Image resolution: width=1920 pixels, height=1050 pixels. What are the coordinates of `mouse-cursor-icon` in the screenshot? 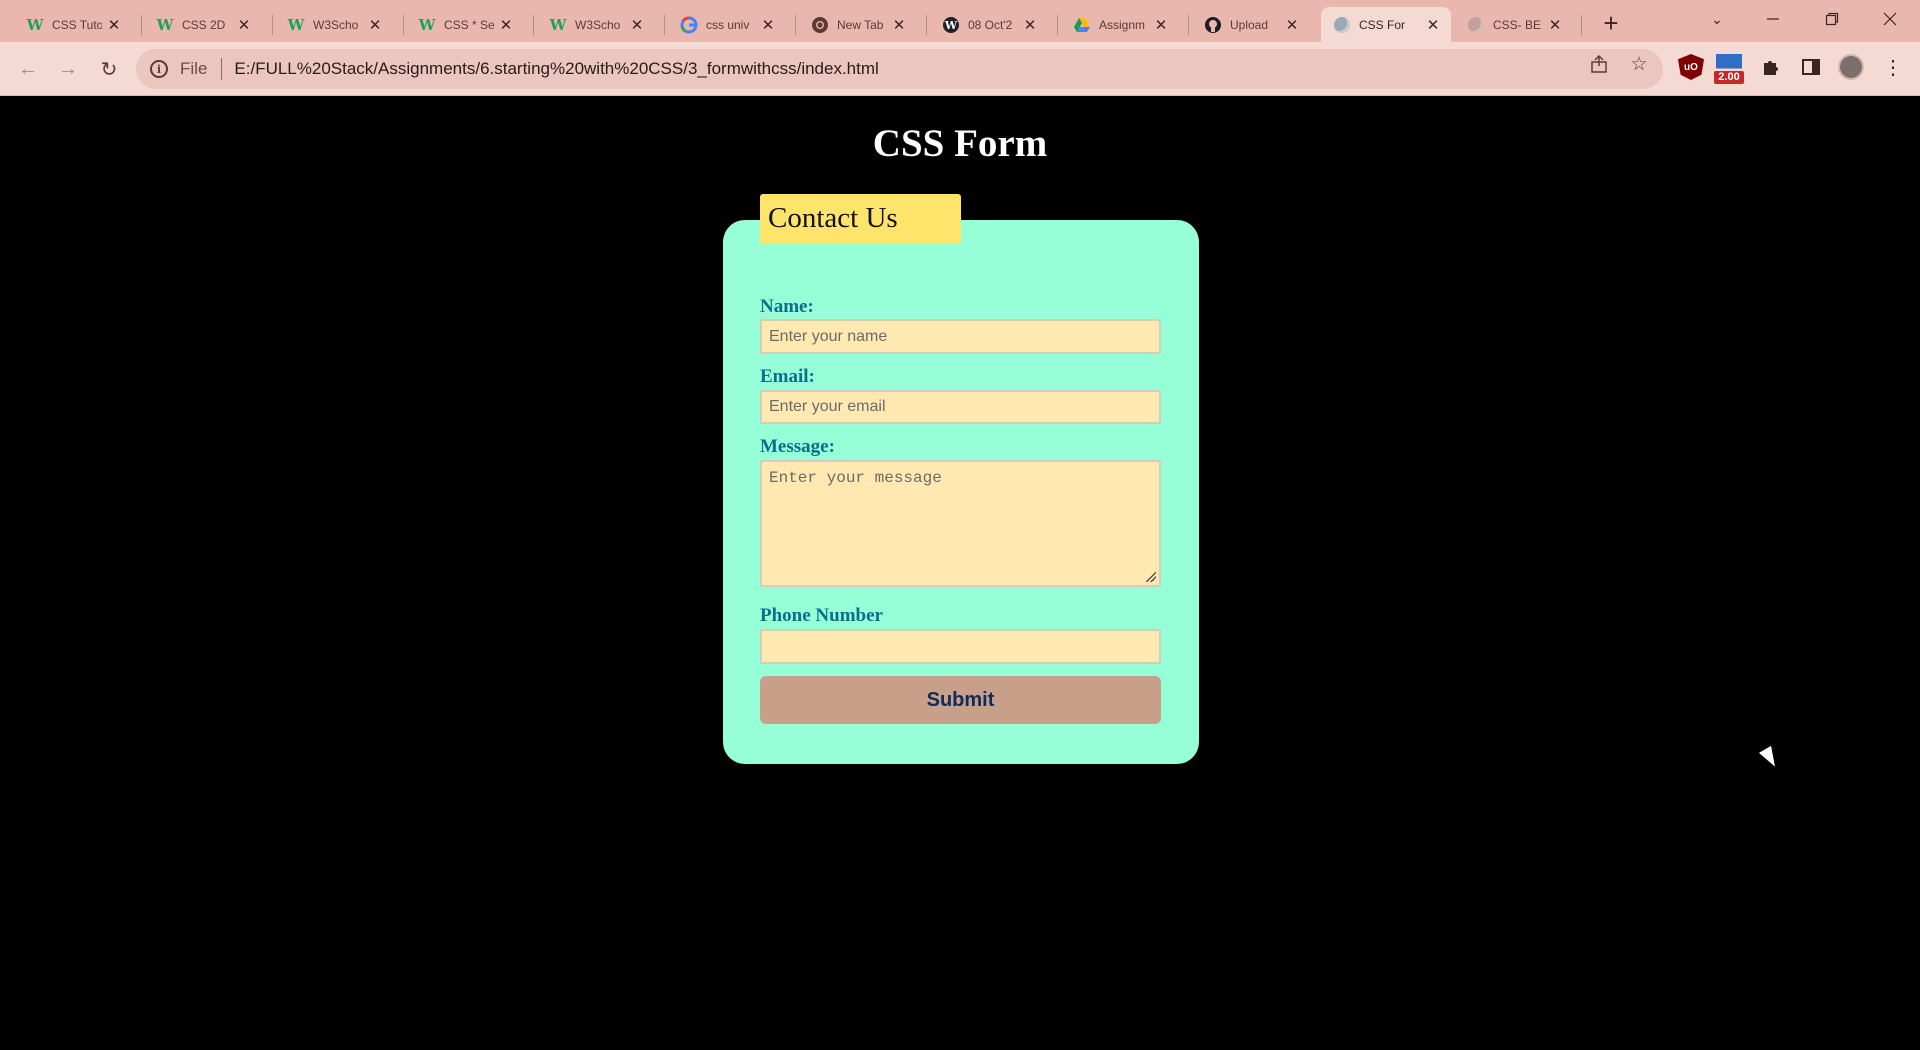 It's located at (1770, 758).